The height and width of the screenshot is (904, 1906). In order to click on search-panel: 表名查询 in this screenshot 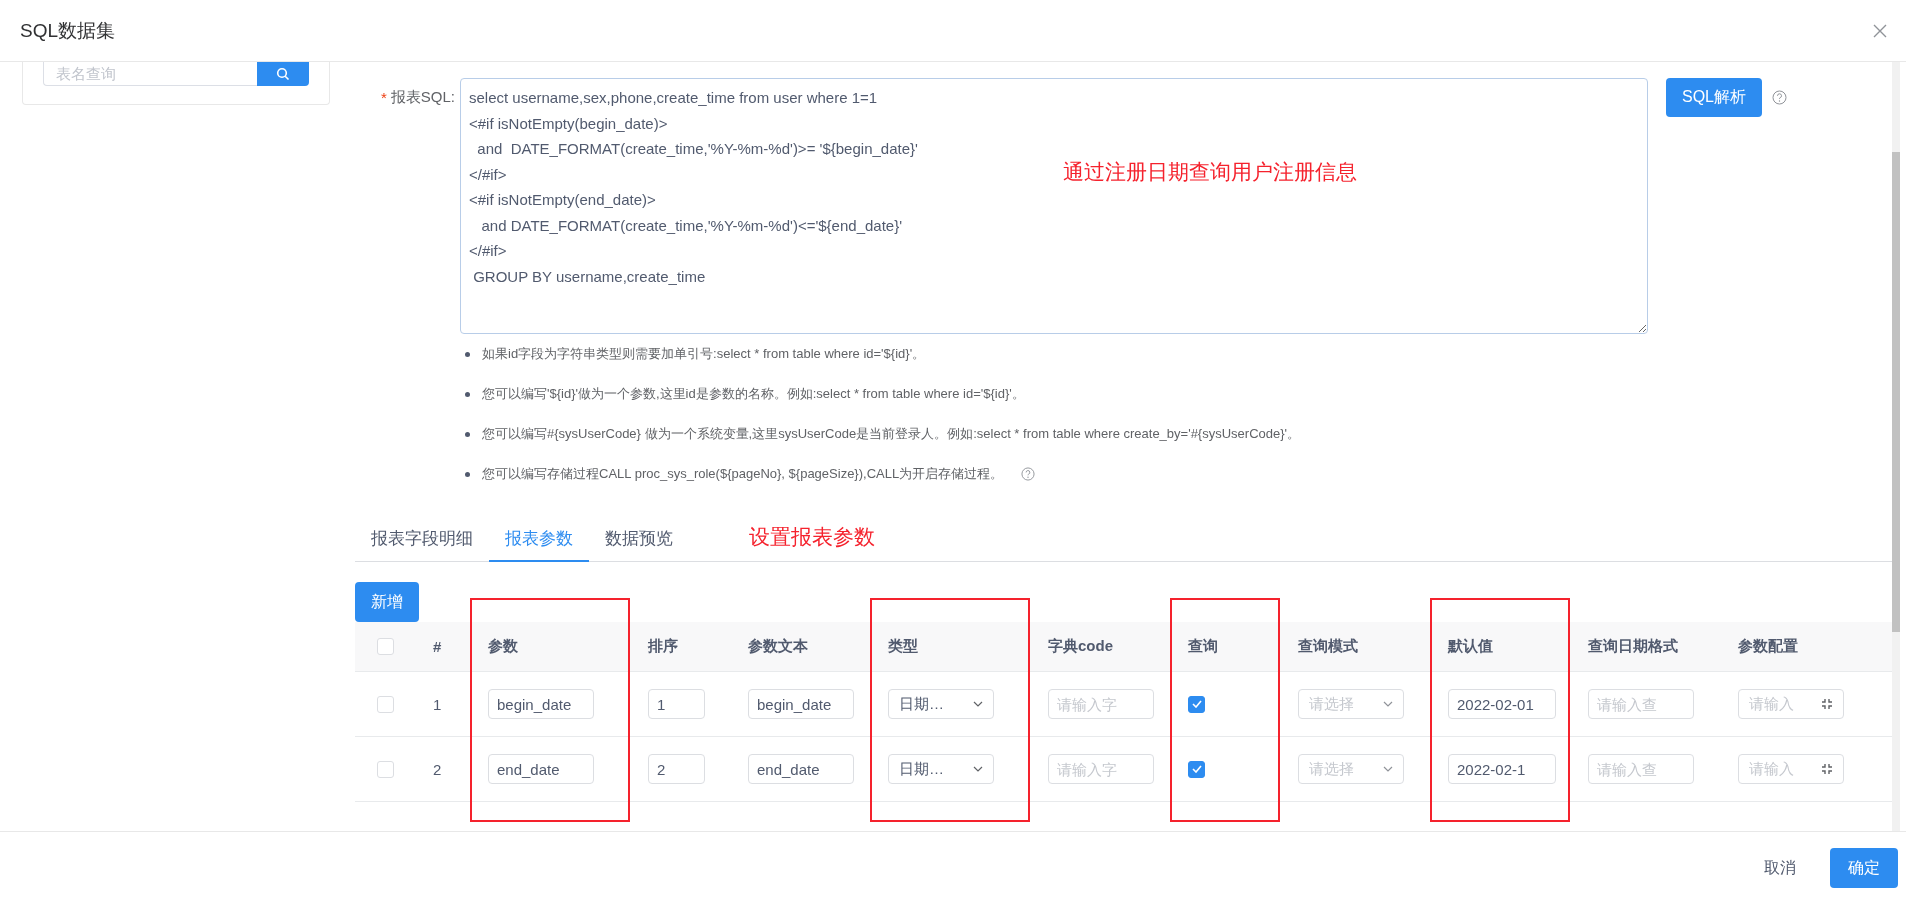, I will do `click(176, 83)`.